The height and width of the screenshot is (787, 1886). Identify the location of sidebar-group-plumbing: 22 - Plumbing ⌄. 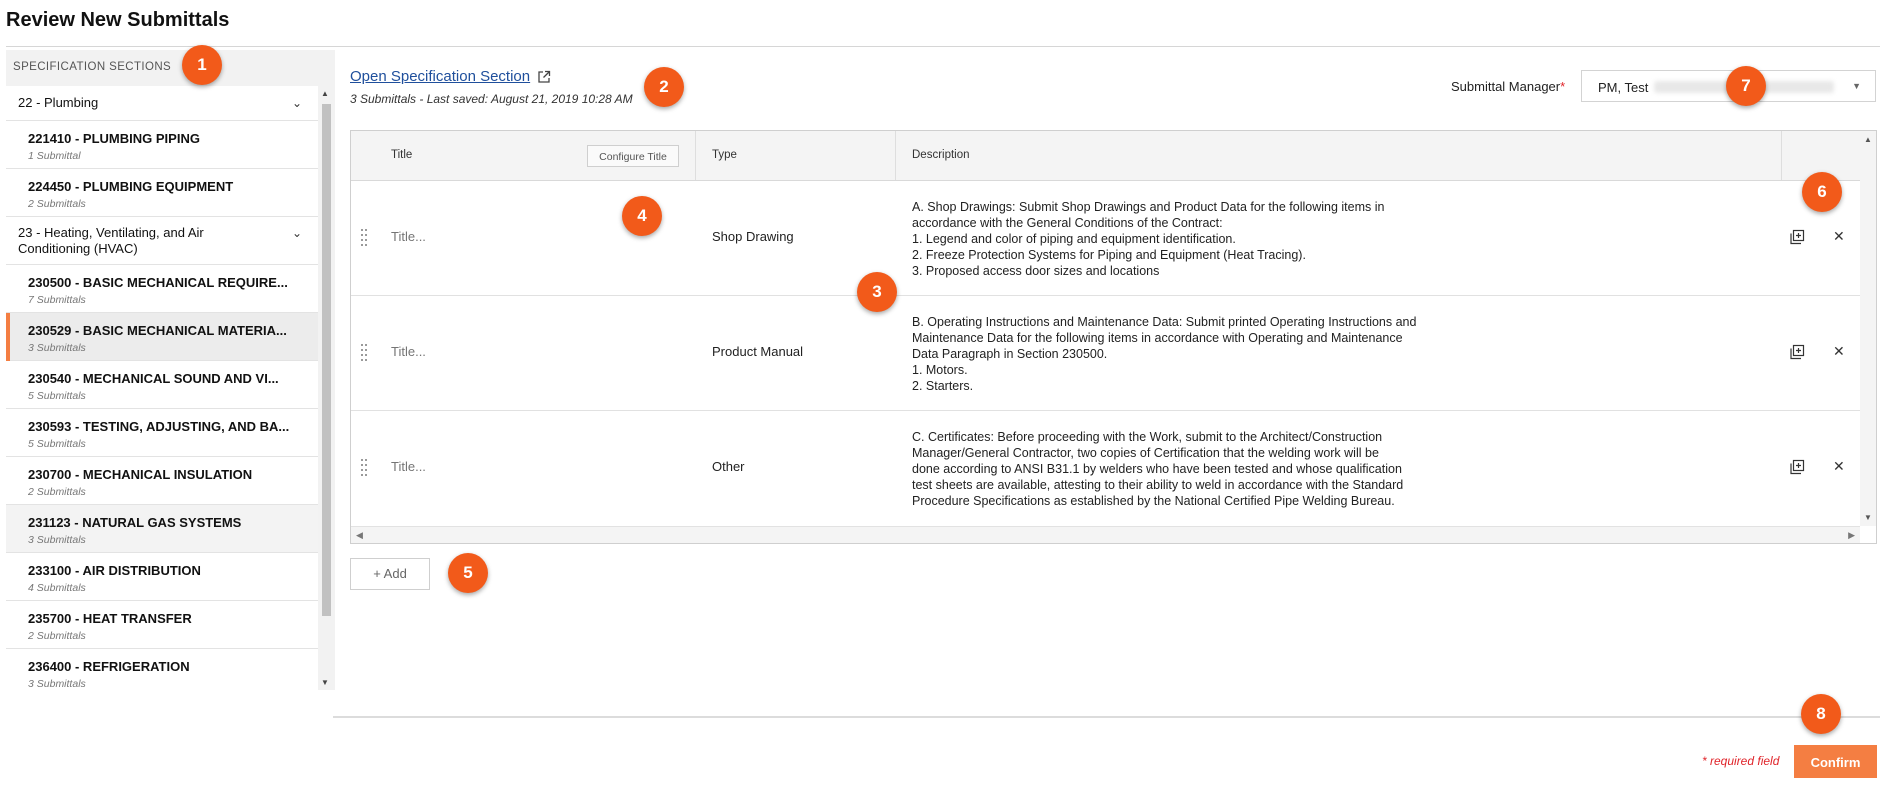
(162, 103).